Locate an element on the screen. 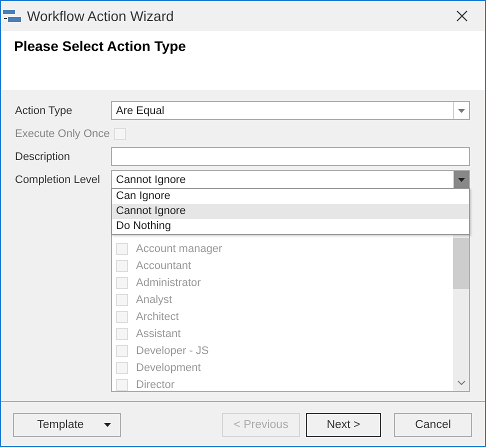  field-label: Execute Only Once is located at coordinates (62, 134).